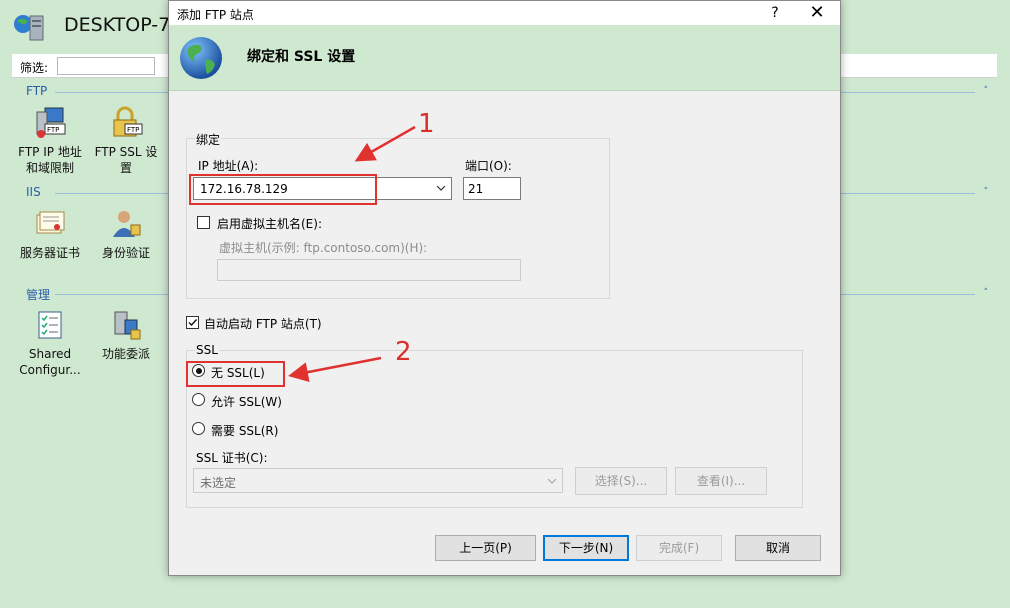 The height and width of the screenshot is (608, 1010). Describe the element at coordinates (492, 188) in the screenshot. I see `port-input: 21` at that location.